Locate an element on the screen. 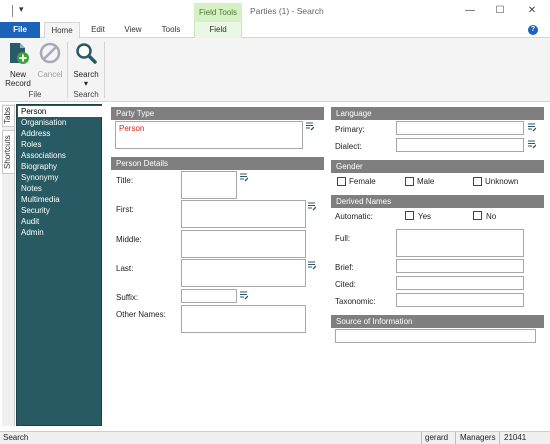  tab-view: View is located at coordinates (133, 30).